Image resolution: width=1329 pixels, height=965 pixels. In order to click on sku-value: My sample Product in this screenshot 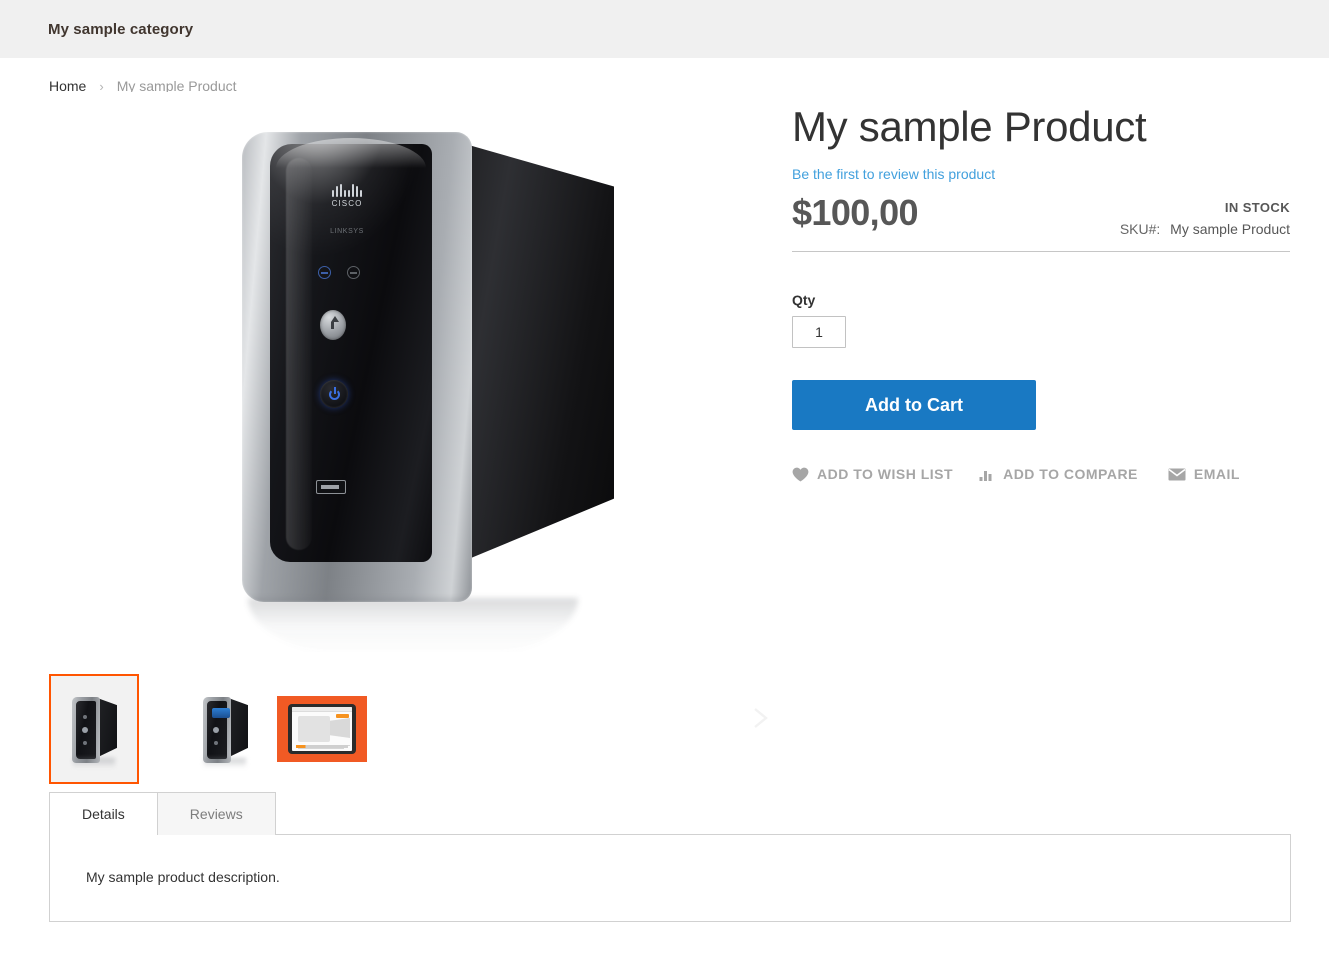, I will do `click(1230, 229)`.